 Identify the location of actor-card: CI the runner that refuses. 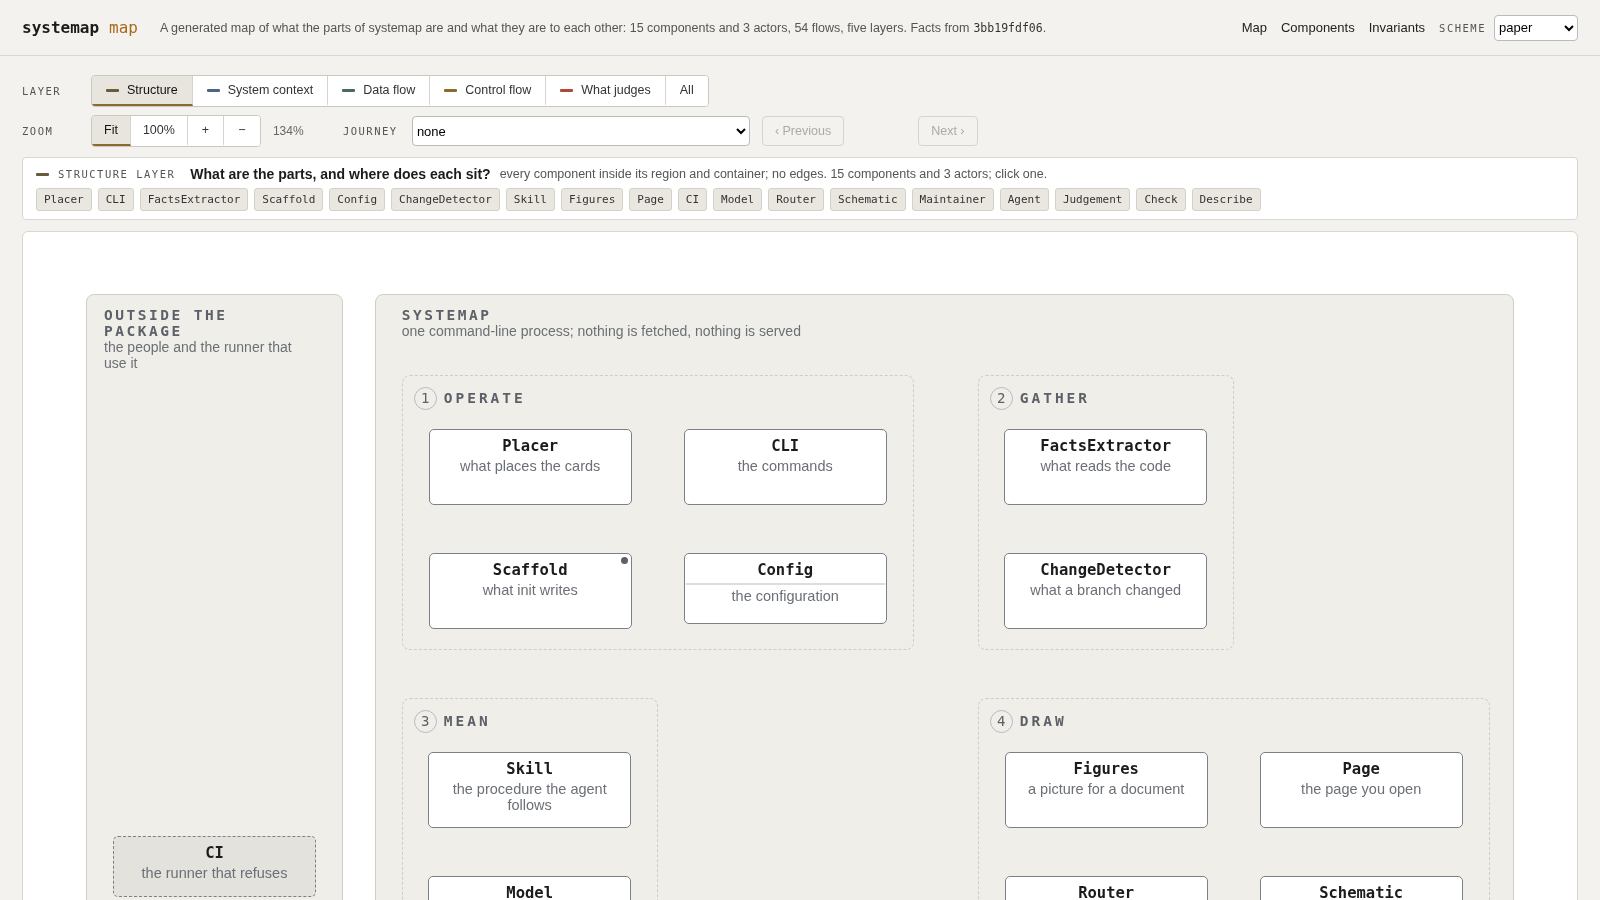
(214, 866).